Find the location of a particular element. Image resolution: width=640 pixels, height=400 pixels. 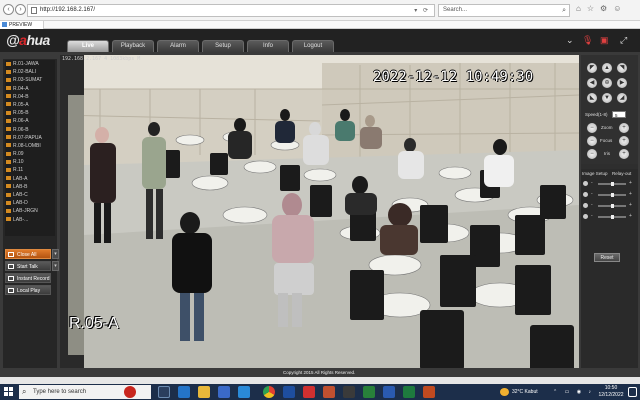

channel-item: R.07-PAPUA is located at coordinates (30, 138).